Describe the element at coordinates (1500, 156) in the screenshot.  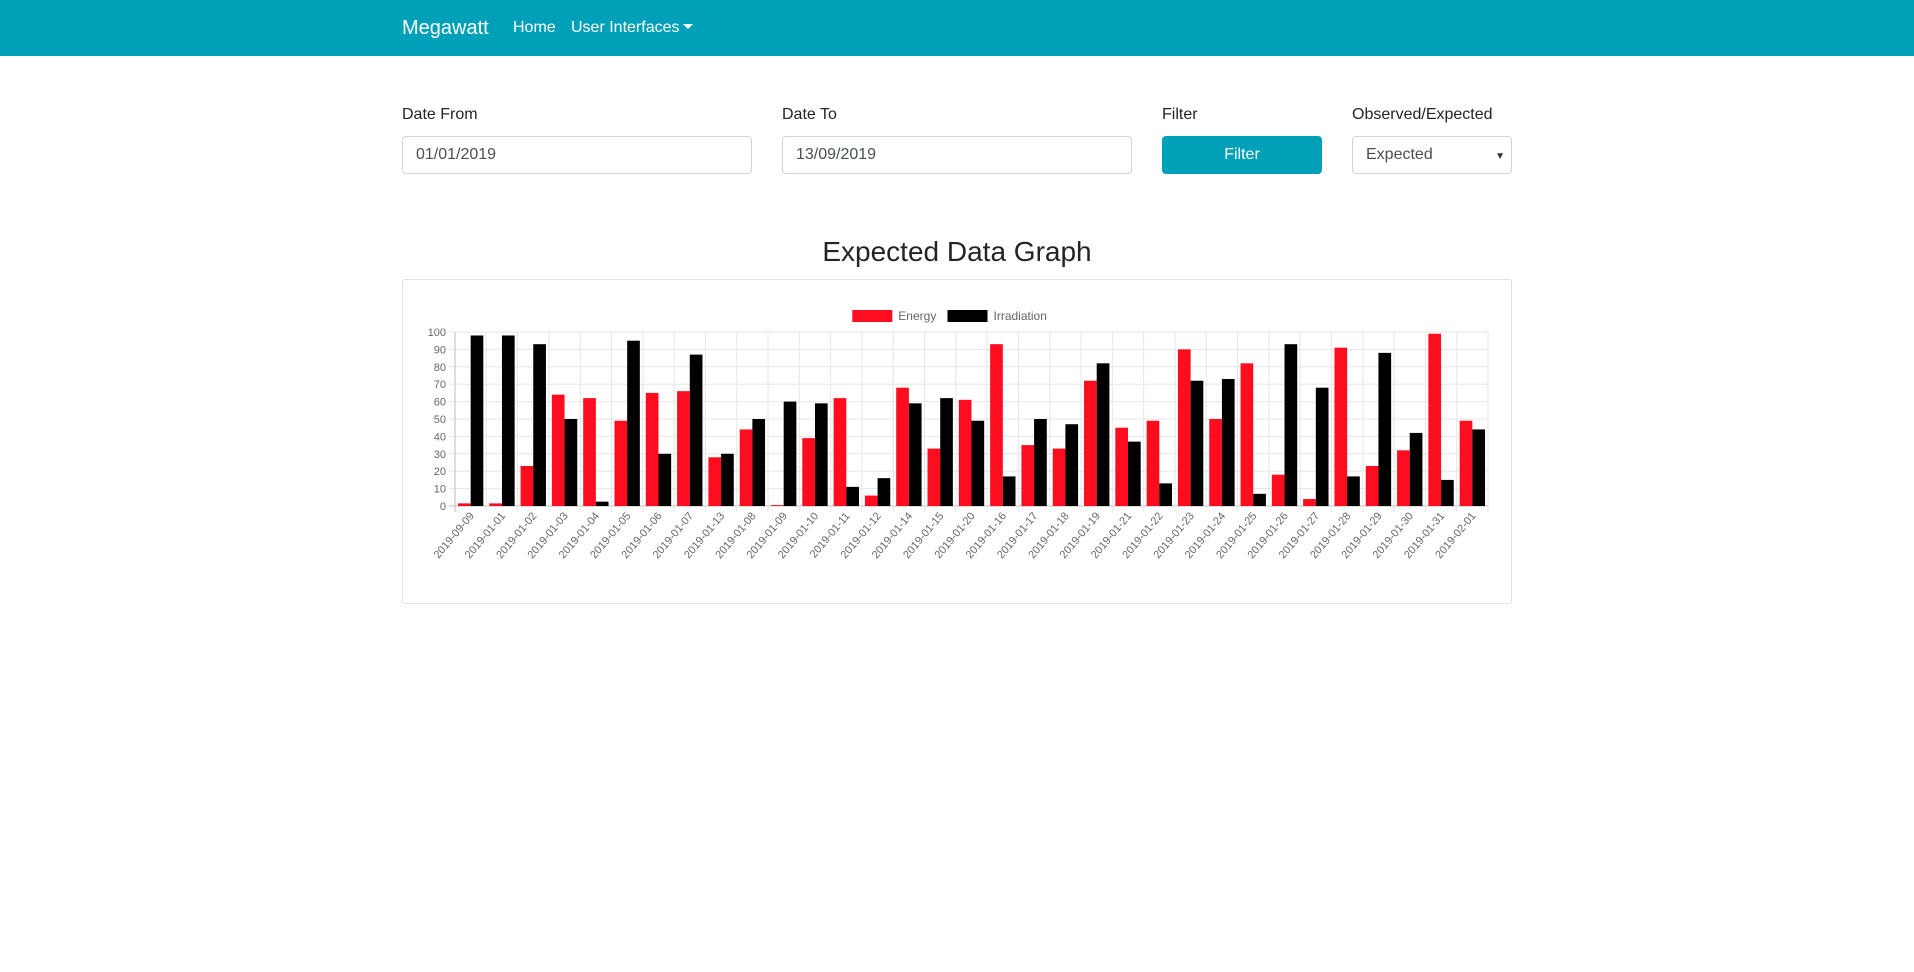
I see `chevron-down-icon: ▼` at that location.